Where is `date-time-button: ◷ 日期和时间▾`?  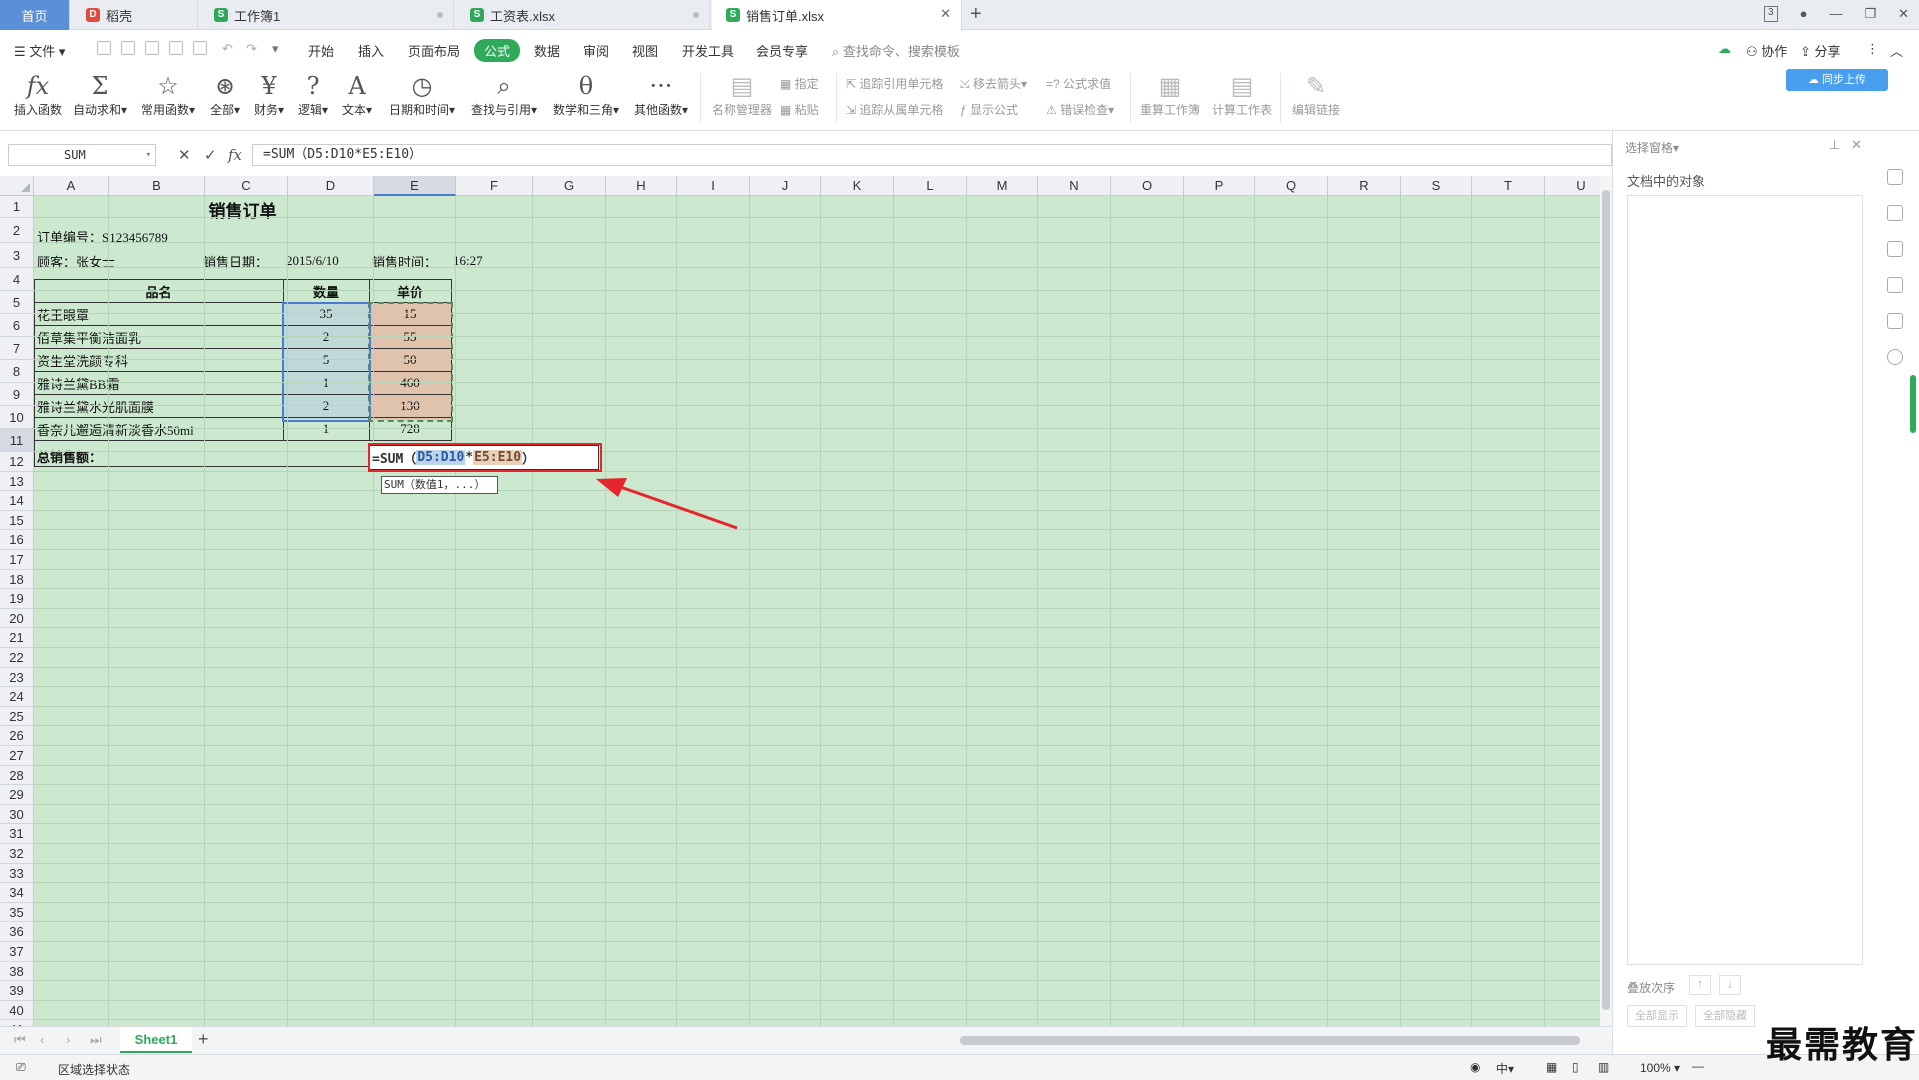 date-time-button: ◷ 日期和时间▾ is located at coordinates (422, 94).